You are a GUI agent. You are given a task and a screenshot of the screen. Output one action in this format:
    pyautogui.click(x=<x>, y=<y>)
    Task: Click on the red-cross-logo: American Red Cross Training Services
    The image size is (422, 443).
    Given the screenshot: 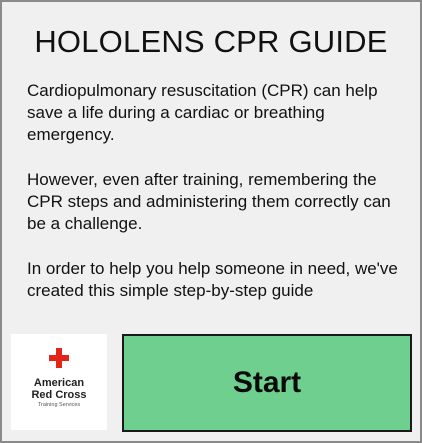 What is the action you would take?
    pyautogui.click(x=59, y=382)
    